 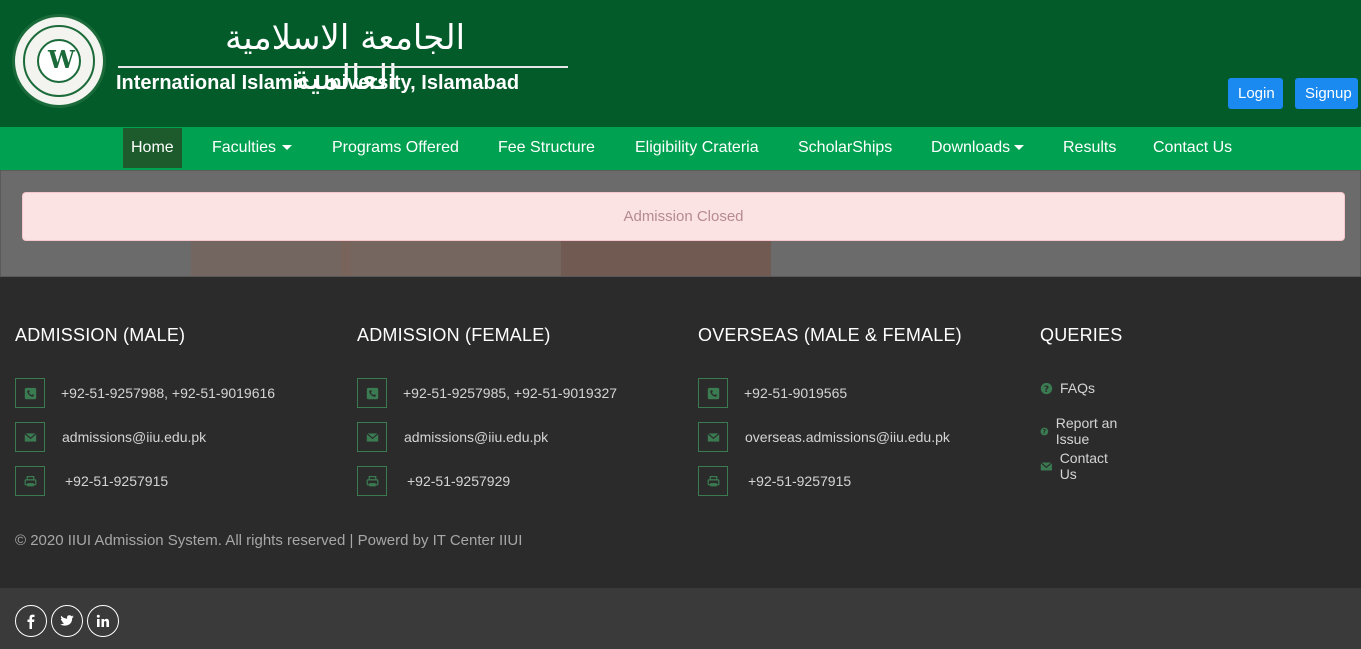 I want to click on contact-row-phone: +92-51-9019565, so click(x=772, y=393).